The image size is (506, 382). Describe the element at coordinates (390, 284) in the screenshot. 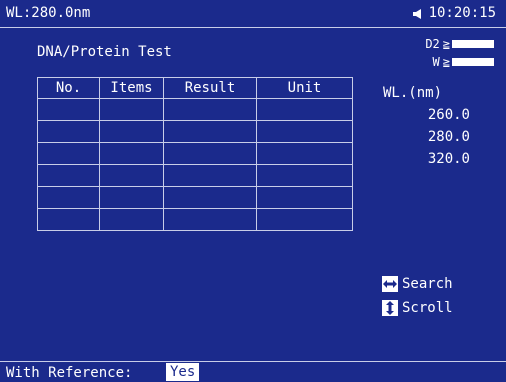

I see `left-right-arrow-icon` at that location.